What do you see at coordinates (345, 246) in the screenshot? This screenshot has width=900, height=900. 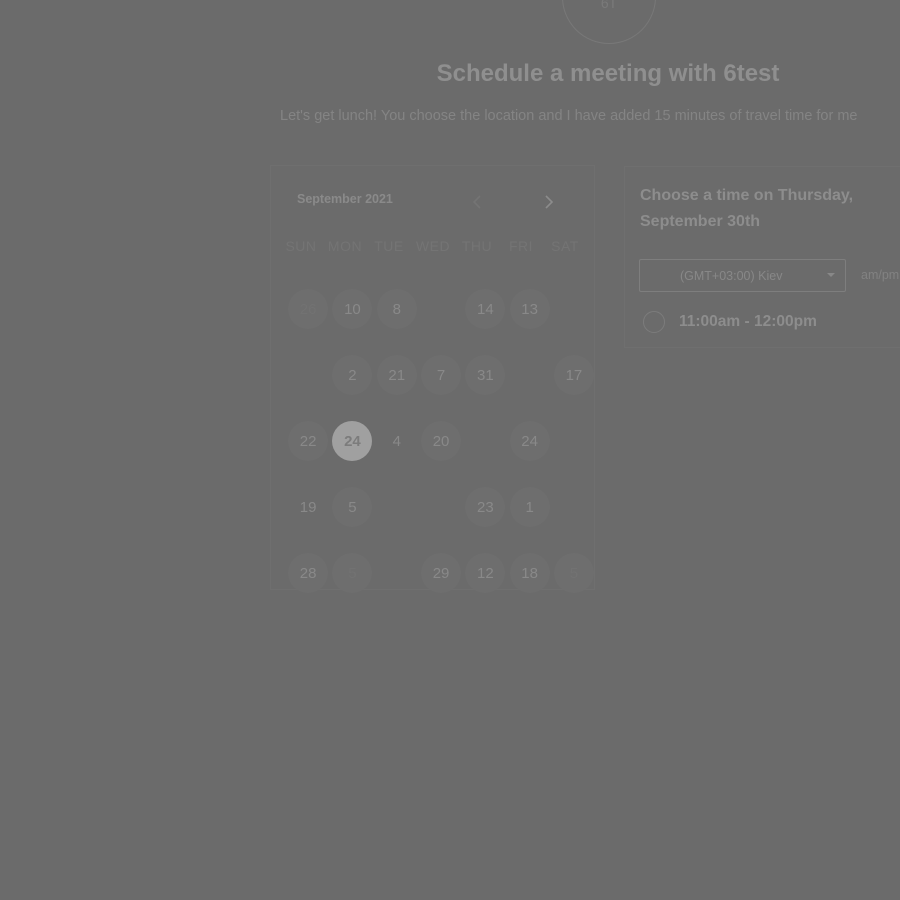 I see `weekday-label: MON` at bounding box center [345, 246].